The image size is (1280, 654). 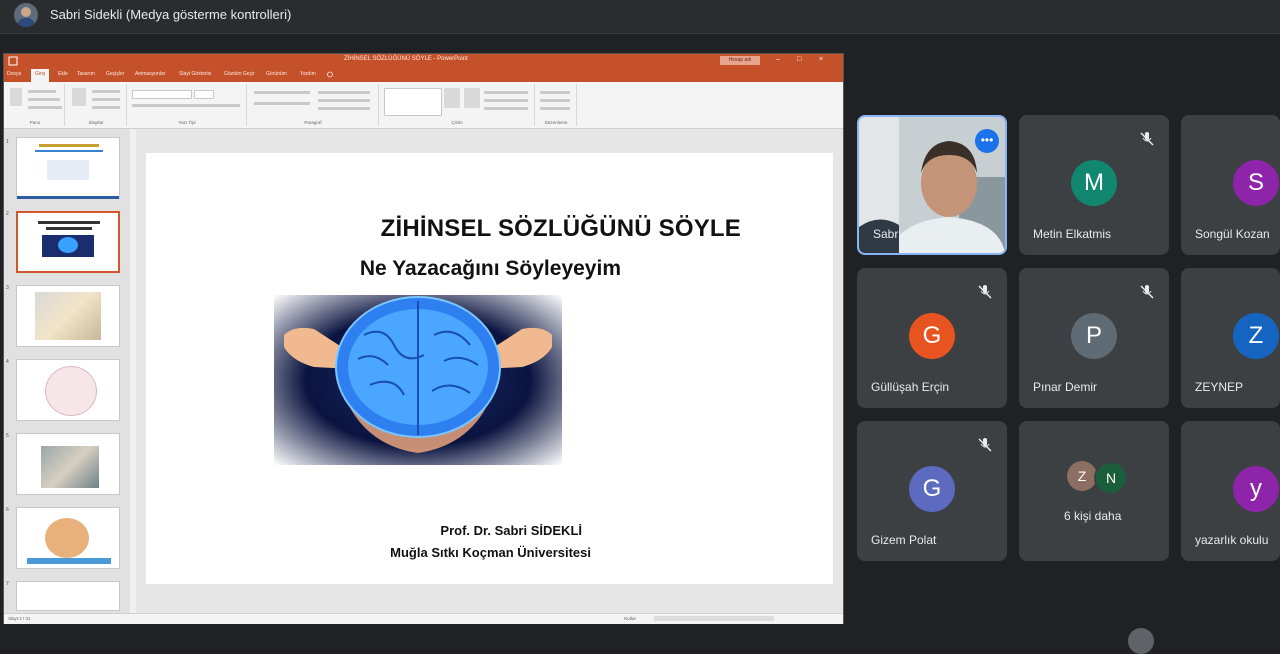 I want to click on cut-button, so click(x=42, y=91).